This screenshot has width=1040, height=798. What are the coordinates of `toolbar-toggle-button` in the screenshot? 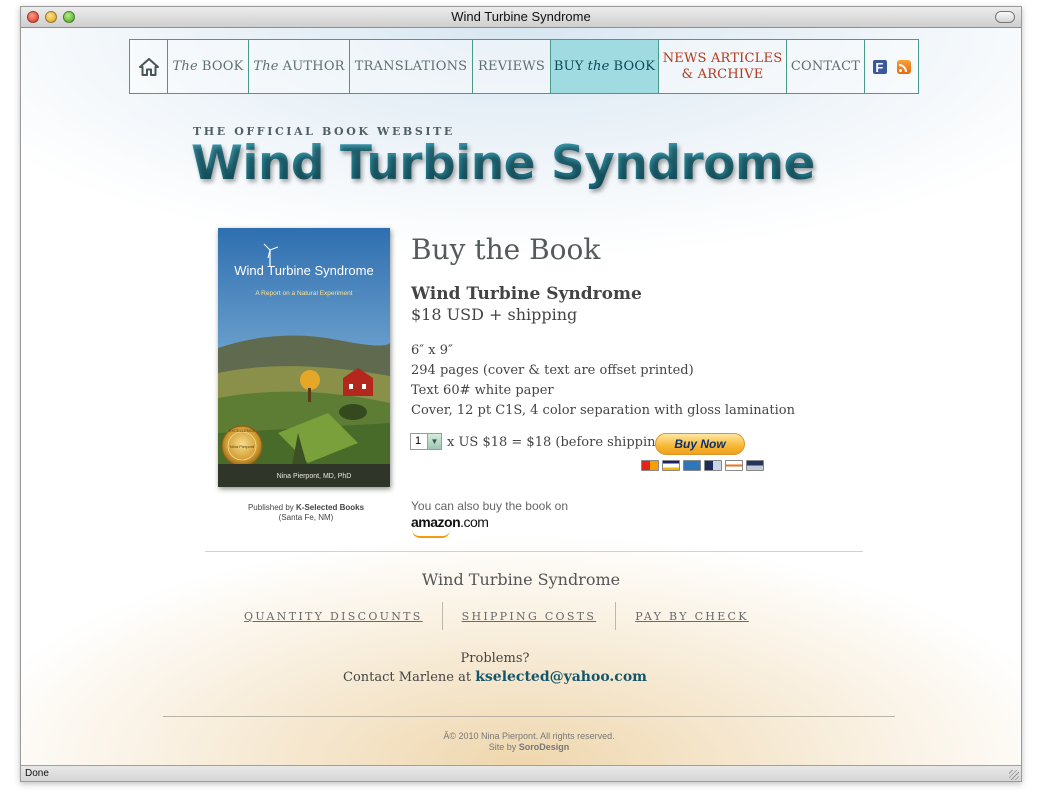 It's located at (1005, 17).